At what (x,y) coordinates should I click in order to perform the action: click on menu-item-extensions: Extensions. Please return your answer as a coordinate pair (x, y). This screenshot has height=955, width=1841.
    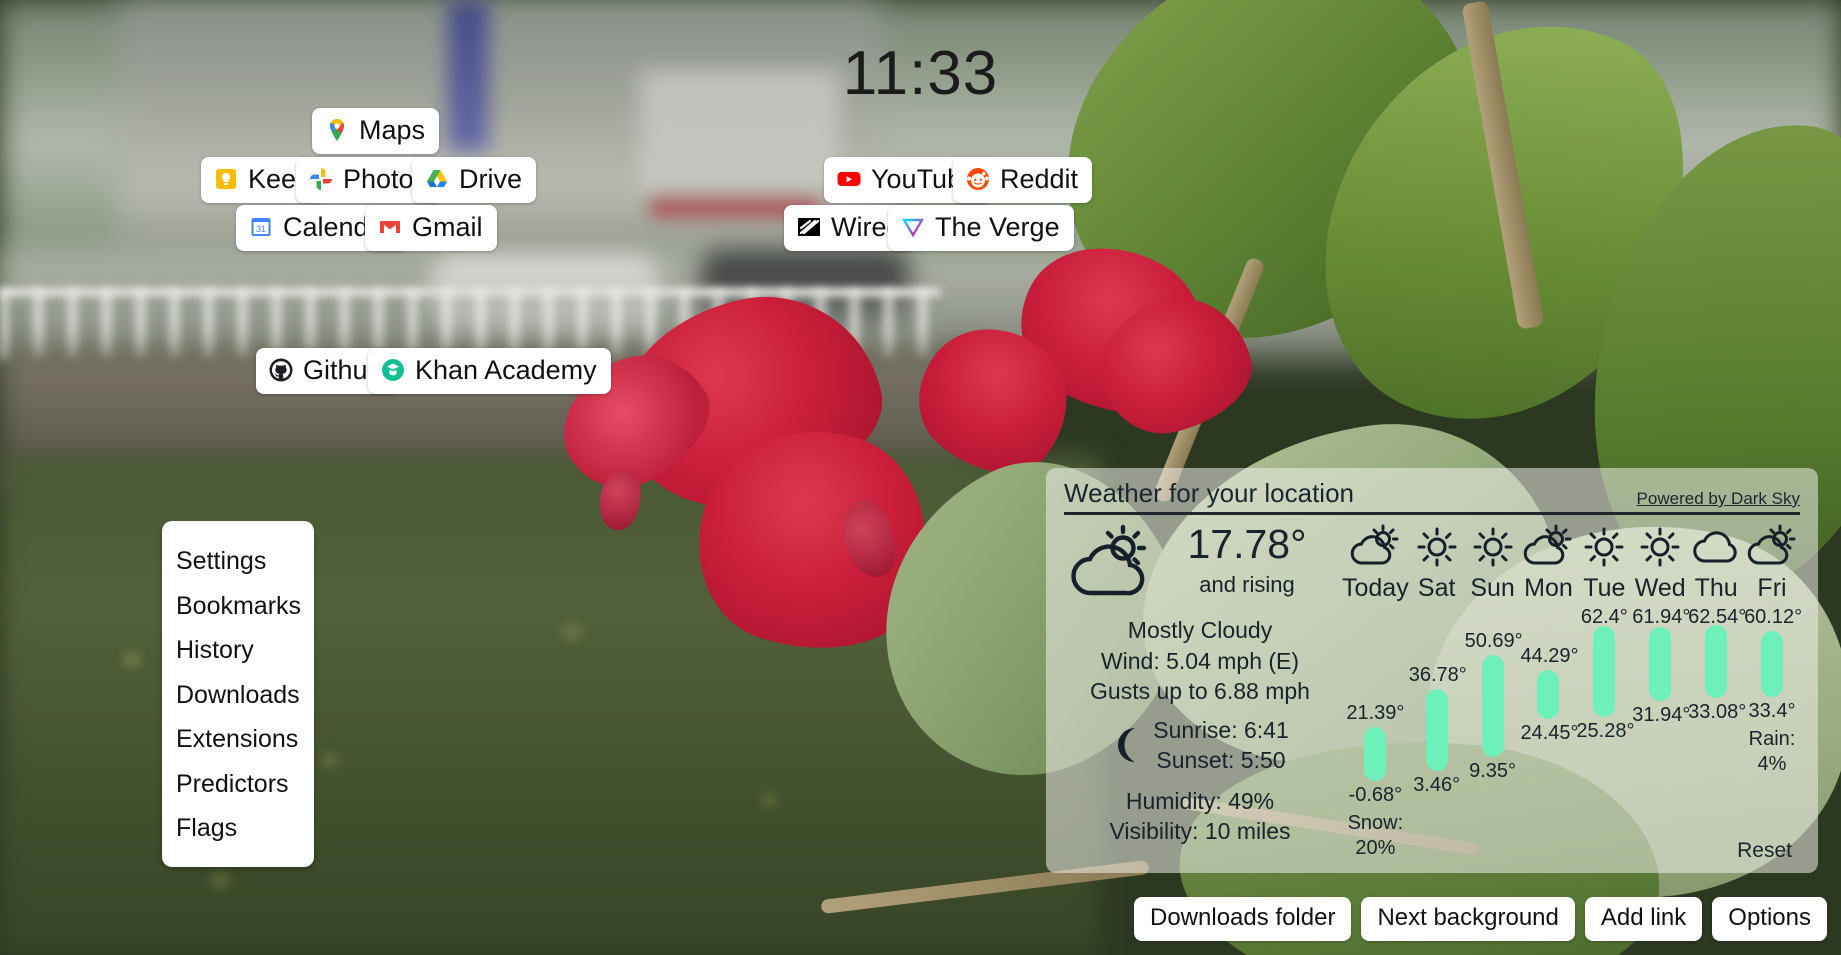
    Looking at the image, I should click on (238, 739).